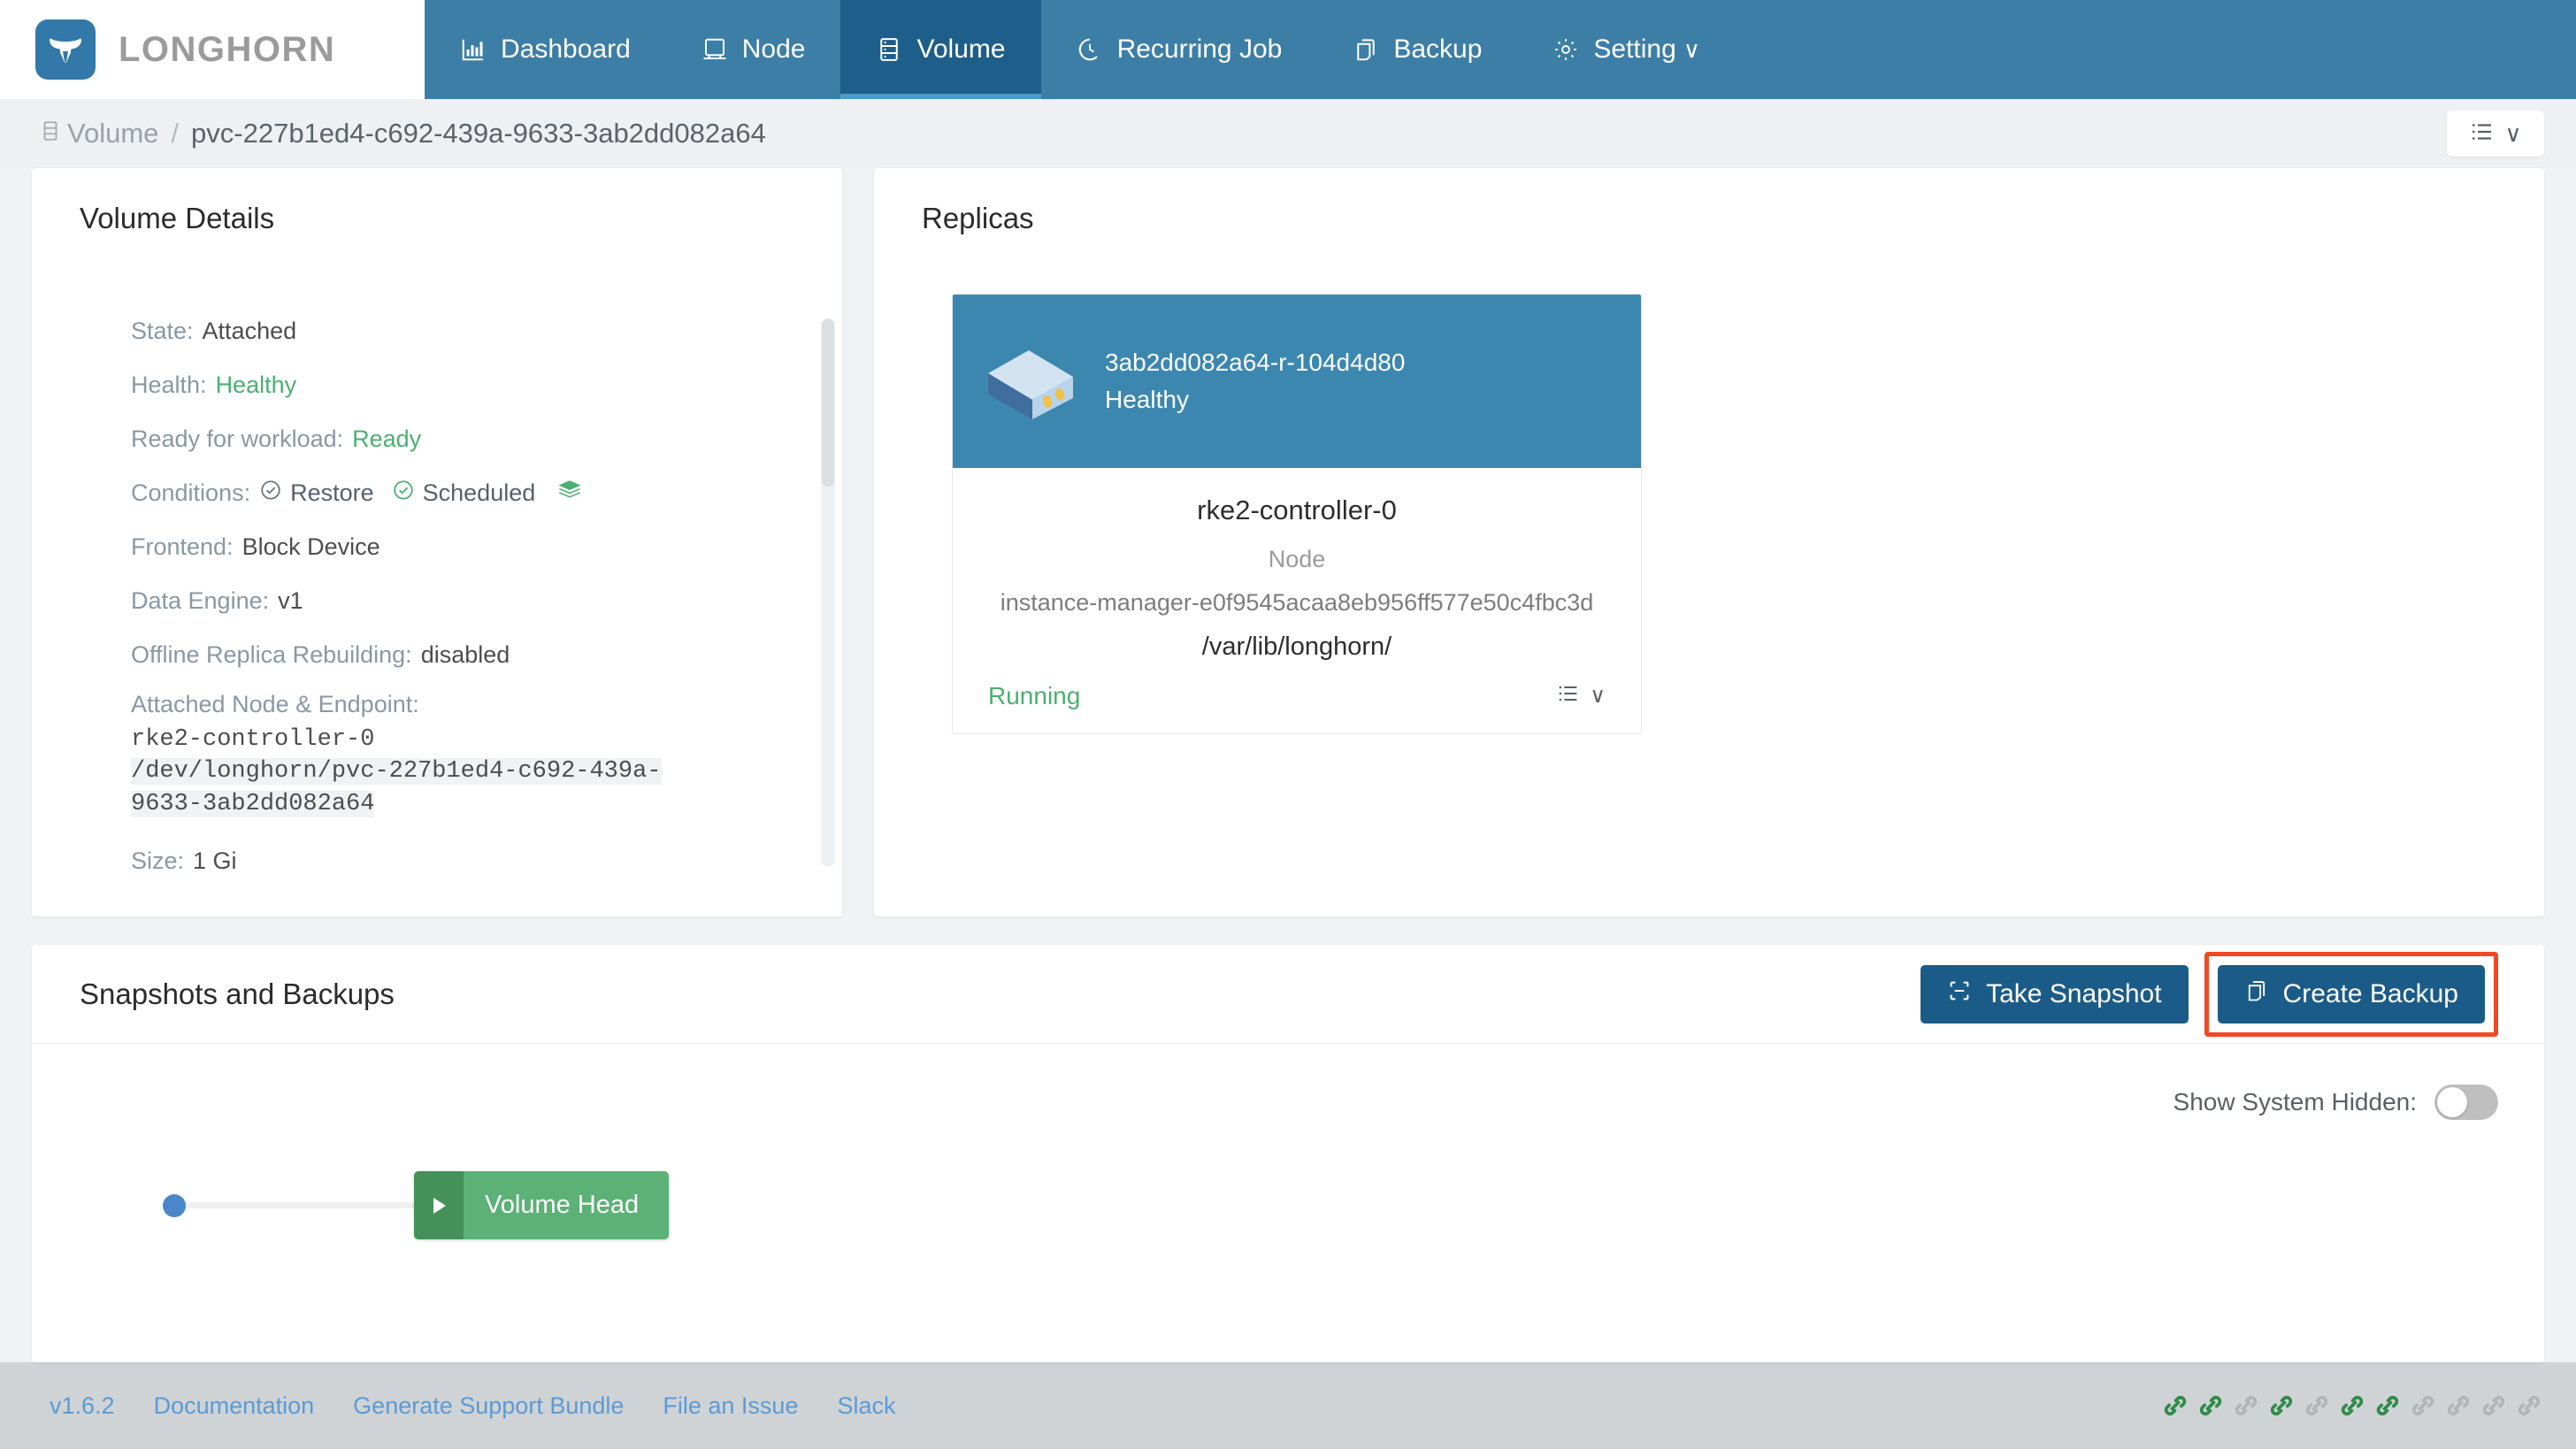 The height and width of the screenshot is (1449, 2576). I want to click on detail-label: Size:, so click(158, 861).